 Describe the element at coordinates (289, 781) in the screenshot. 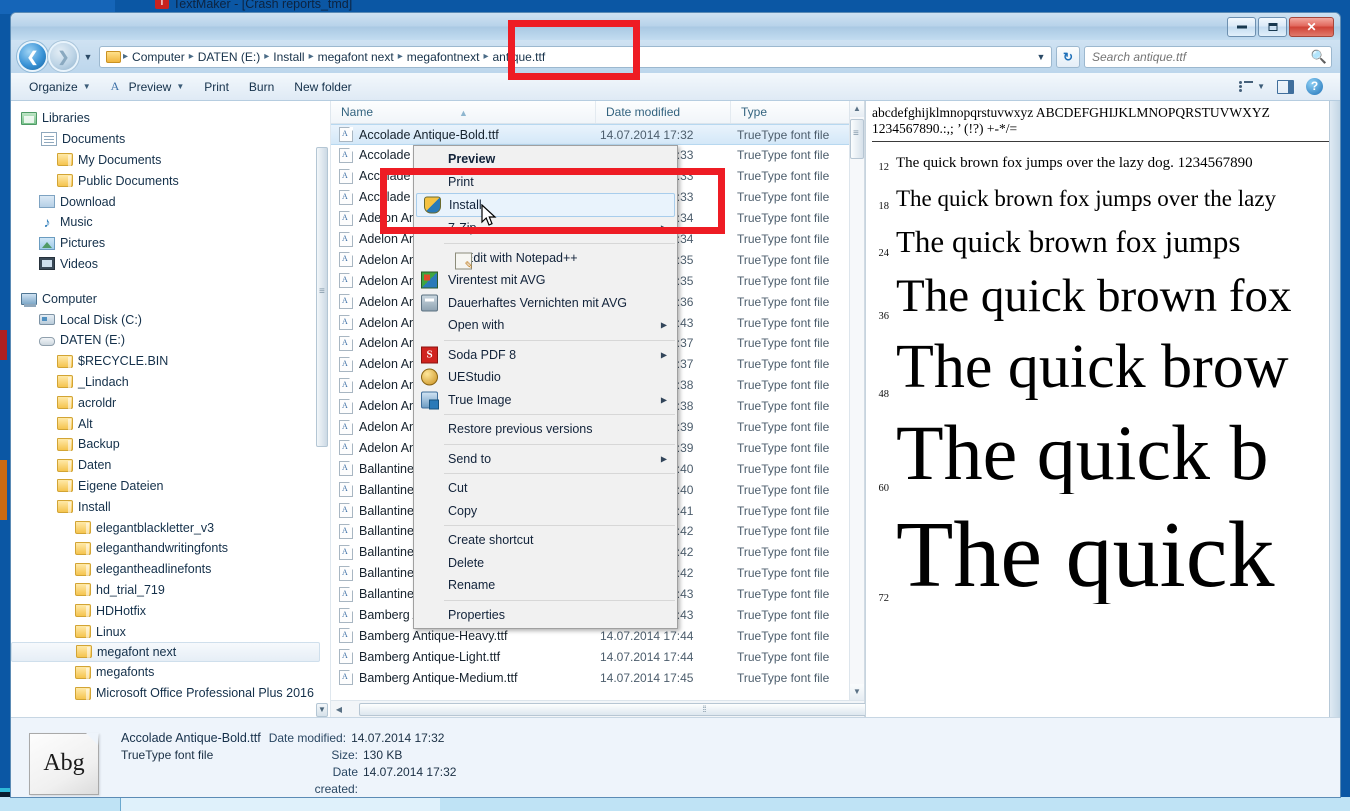

I see `details-row-3: Date created: 14.07.2014 17:32` at that location.